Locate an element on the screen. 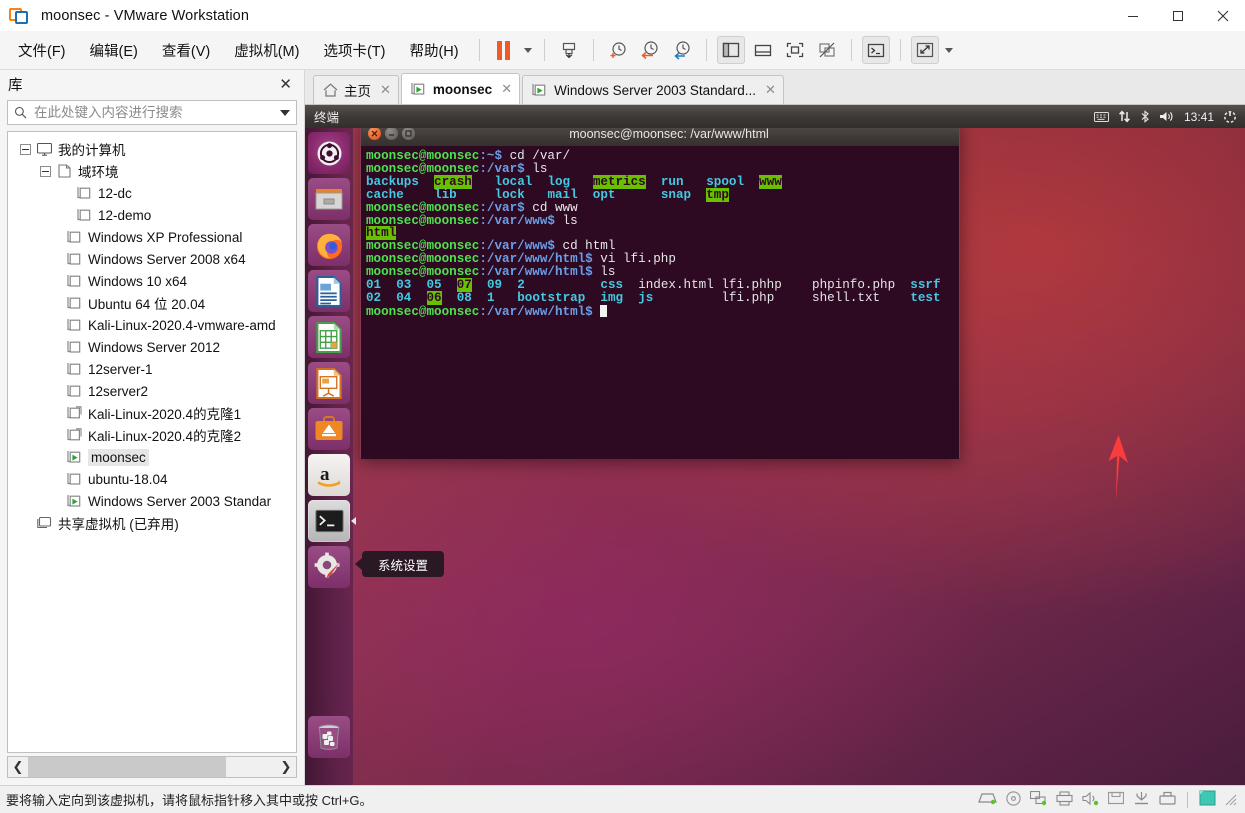  show-thumbnail-bar-button is located at coordinates (763, 50).